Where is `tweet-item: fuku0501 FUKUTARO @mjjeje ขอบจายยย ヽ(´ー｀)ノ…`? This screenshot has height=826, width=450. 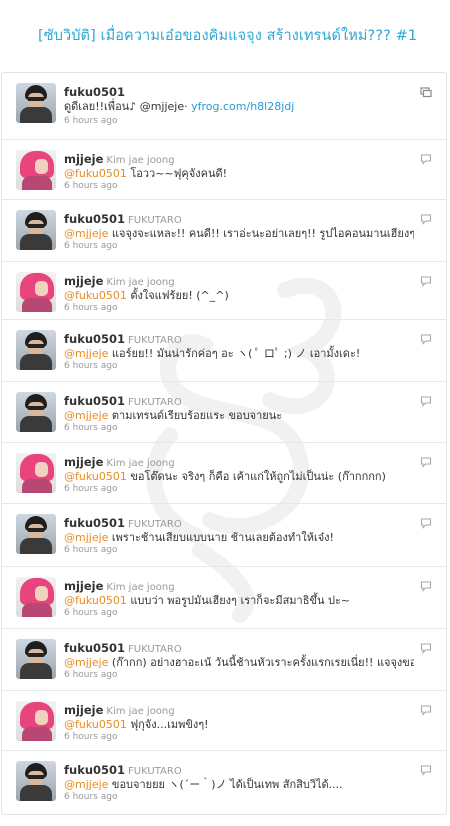
tweet-item: fuku0501 FUKUTARO @mjjeje ขอบจายยย ヽ(´ー｀)ノ… is located at coordinates (224, 782).